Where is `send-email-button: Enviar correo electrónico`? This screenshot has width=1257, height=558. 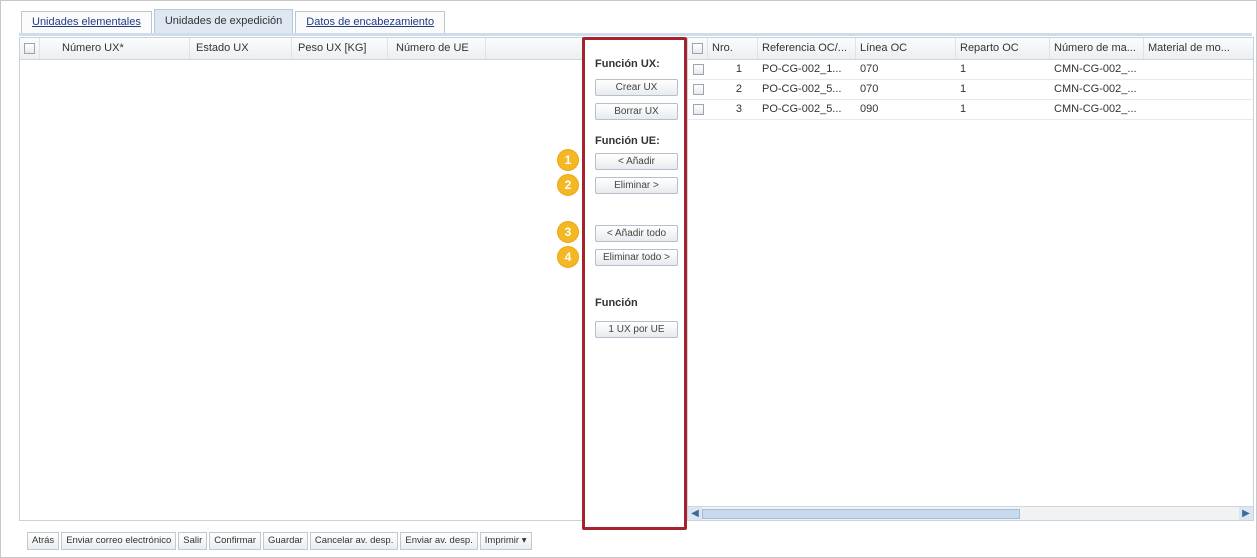 send-email-button: Enviar correo electrónico is located at coordinates (119, 541).